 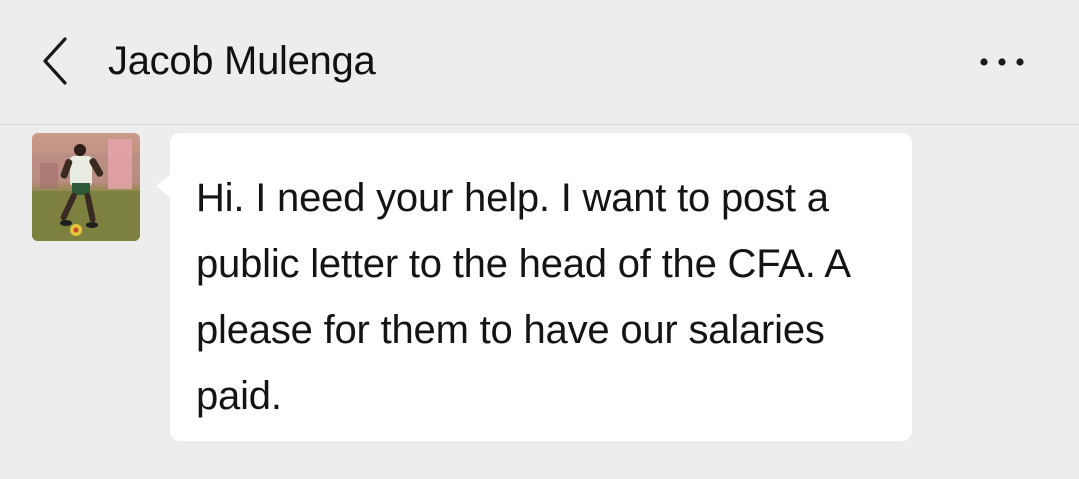 I want to click on message-bubble-tail, so click(x=163, y=186).